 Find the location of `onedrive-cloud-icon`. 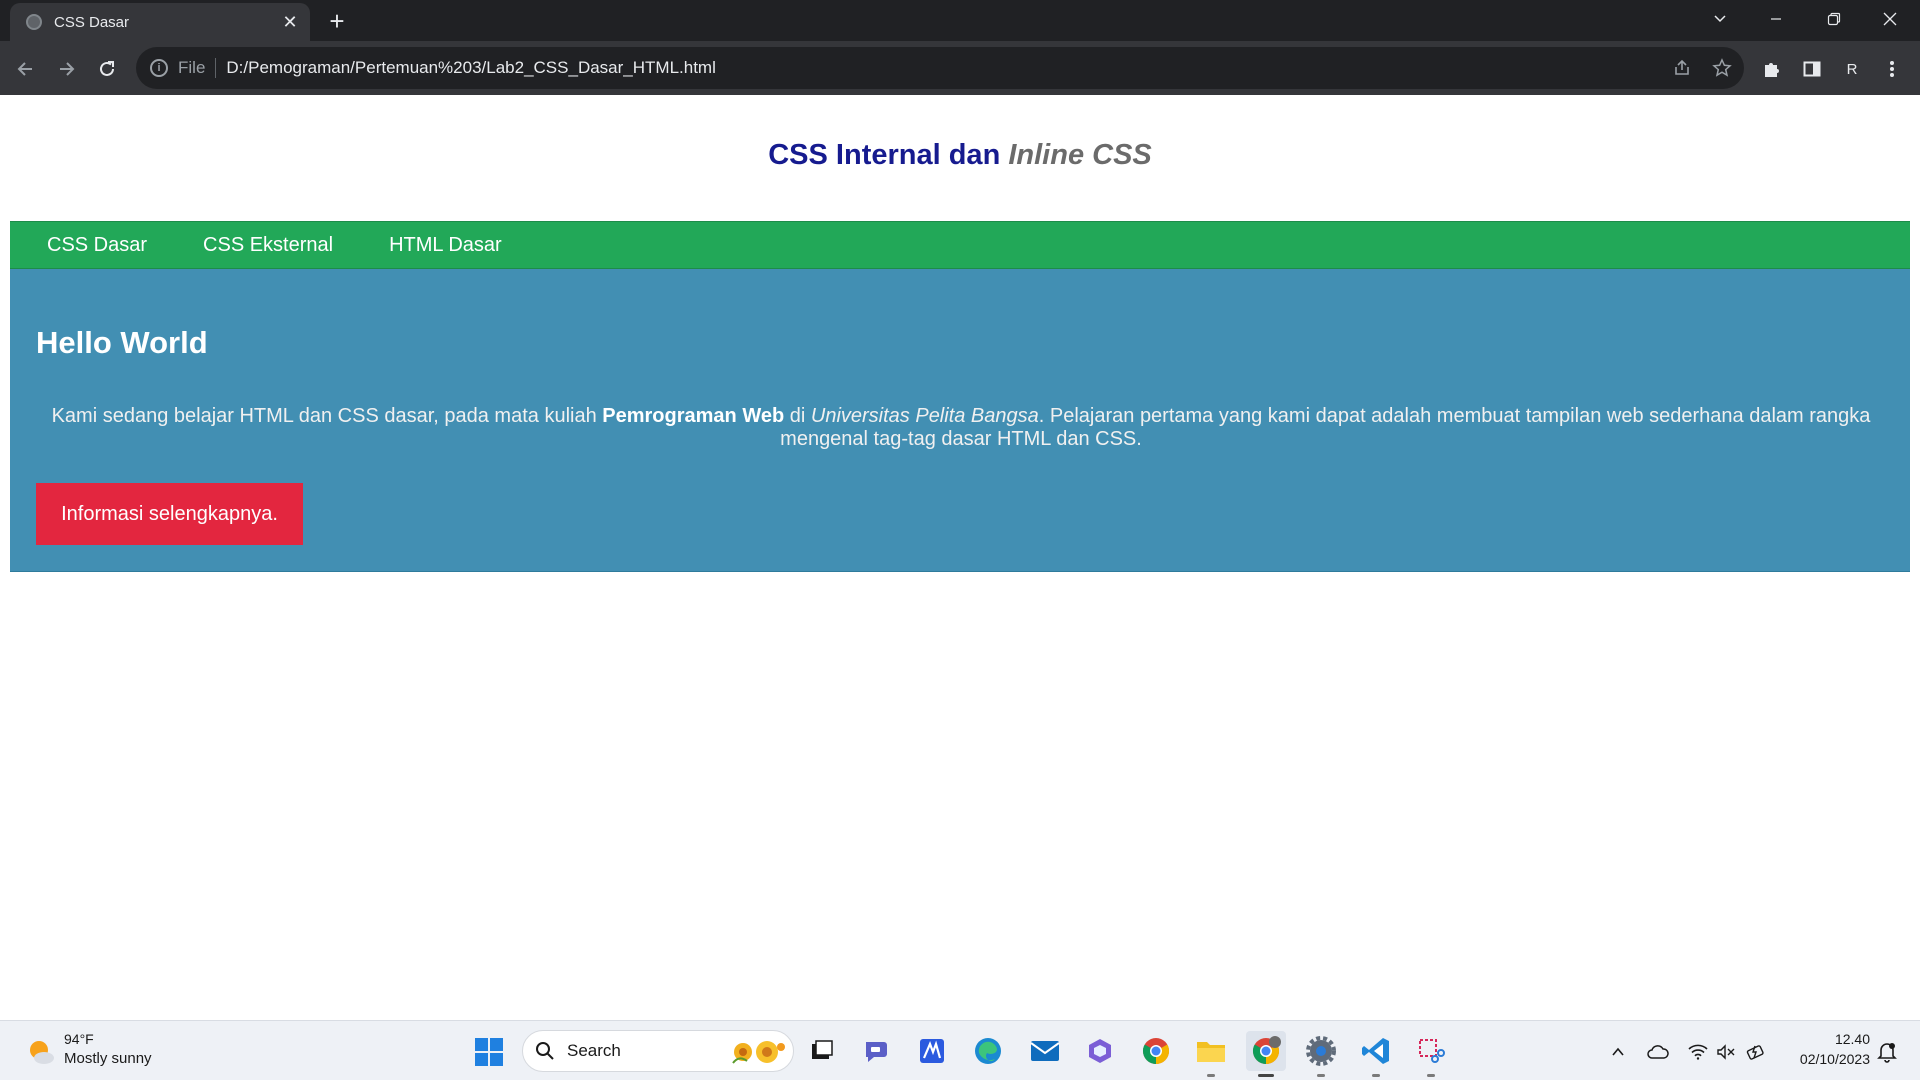

onedrive-cloud-icon is located at coordinates (1658, 1052).